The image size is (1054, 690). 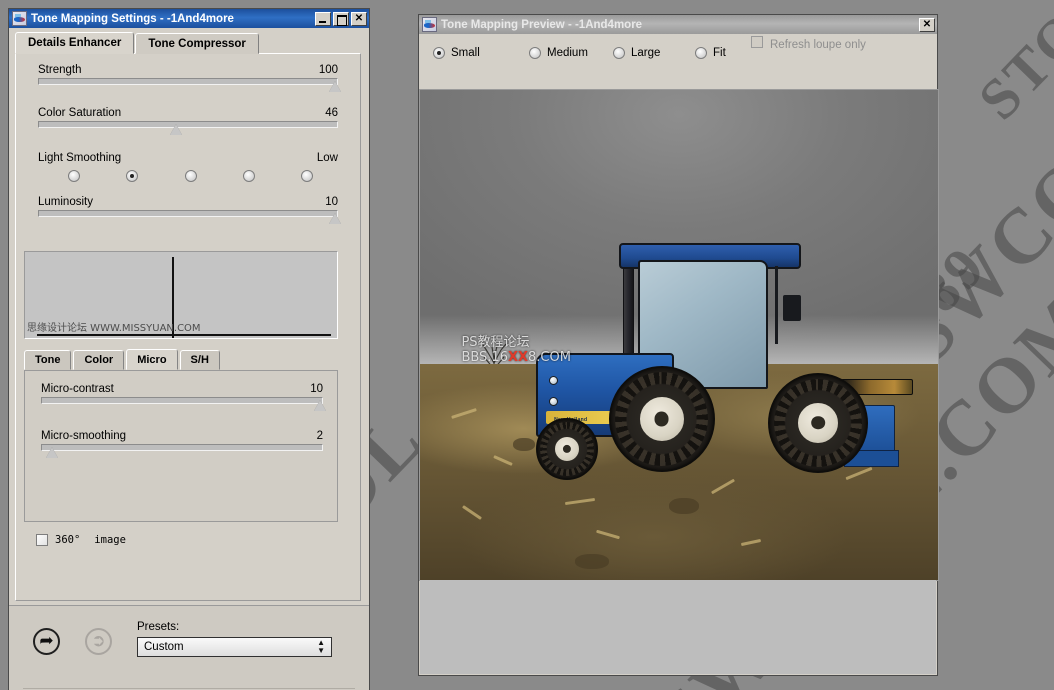 I want to click on slider-strength-thumb-wrap, so click(x=189, y=89).